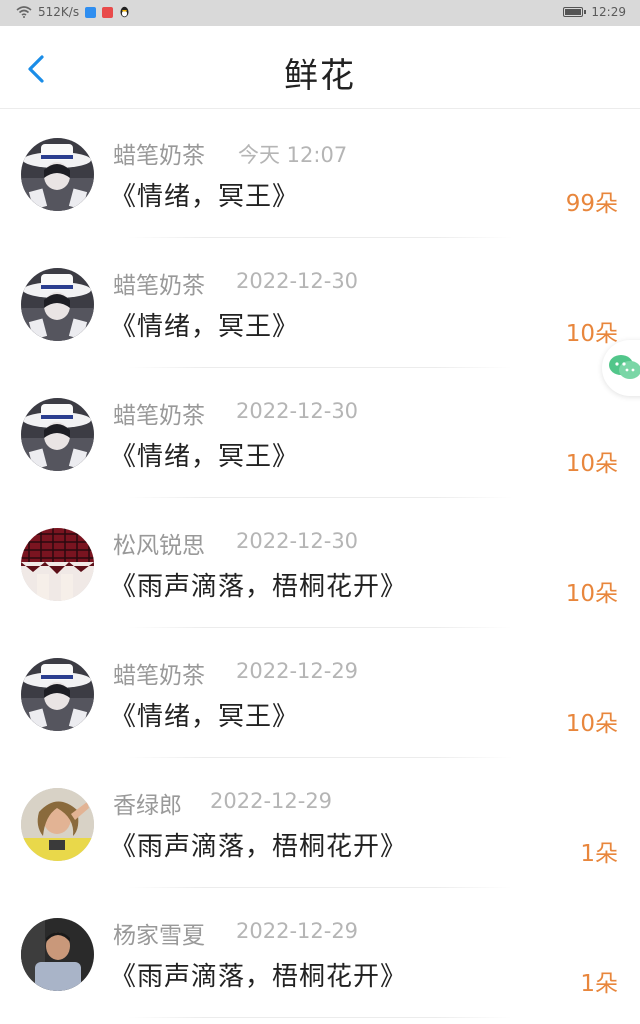 The image size is (640, 1024). What do you see at coordinates (293, 155) in the screenshot?
I see `send-date: 今天 12:07` at bounding box center [293, 155].